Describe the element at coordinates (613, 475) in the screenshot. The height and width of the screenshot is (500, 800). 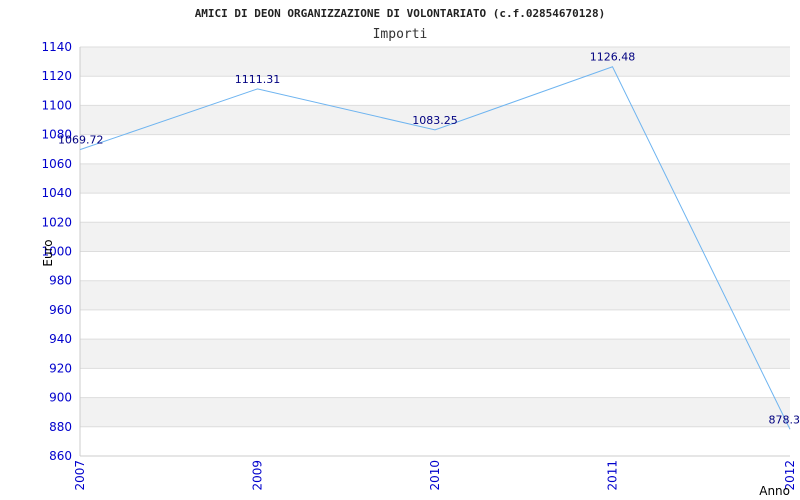
I see `x-tick-label: 2011` at that location.